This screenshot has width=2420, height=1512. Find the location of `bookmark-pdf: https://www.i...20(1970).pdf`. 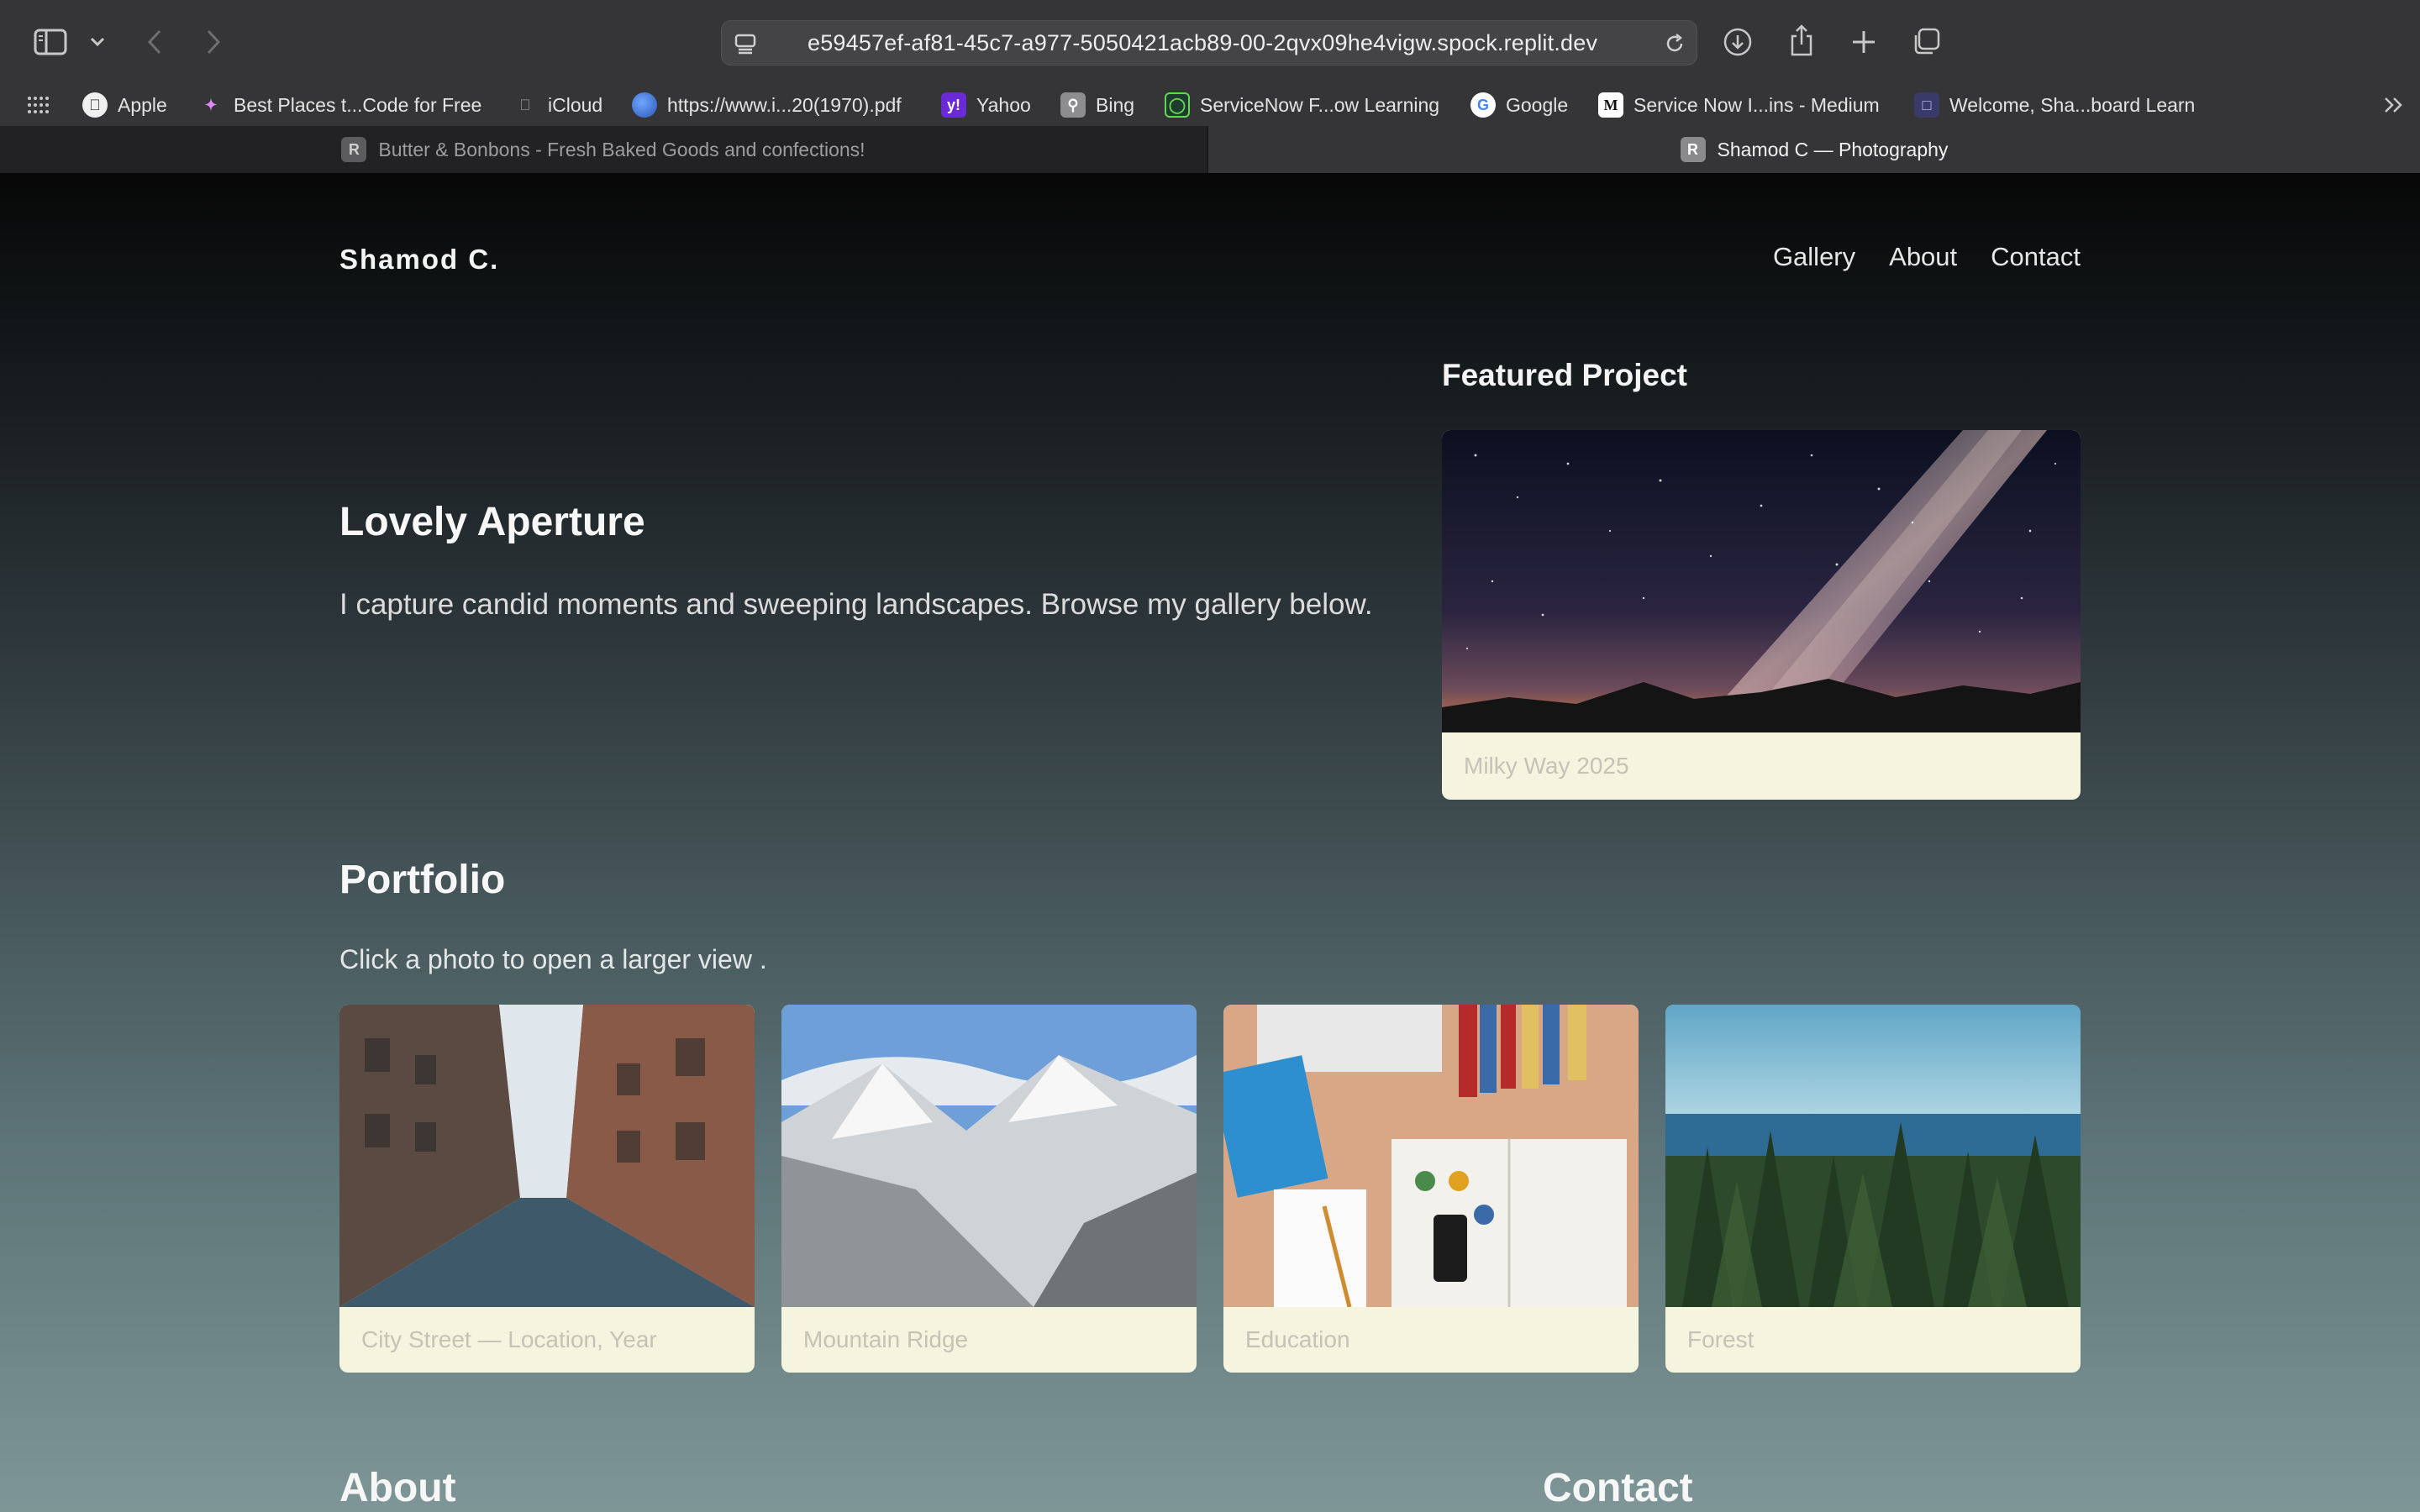

bookmark-pdf: https://www.i...20(1970).pdf is located at coordinates (767, 105).